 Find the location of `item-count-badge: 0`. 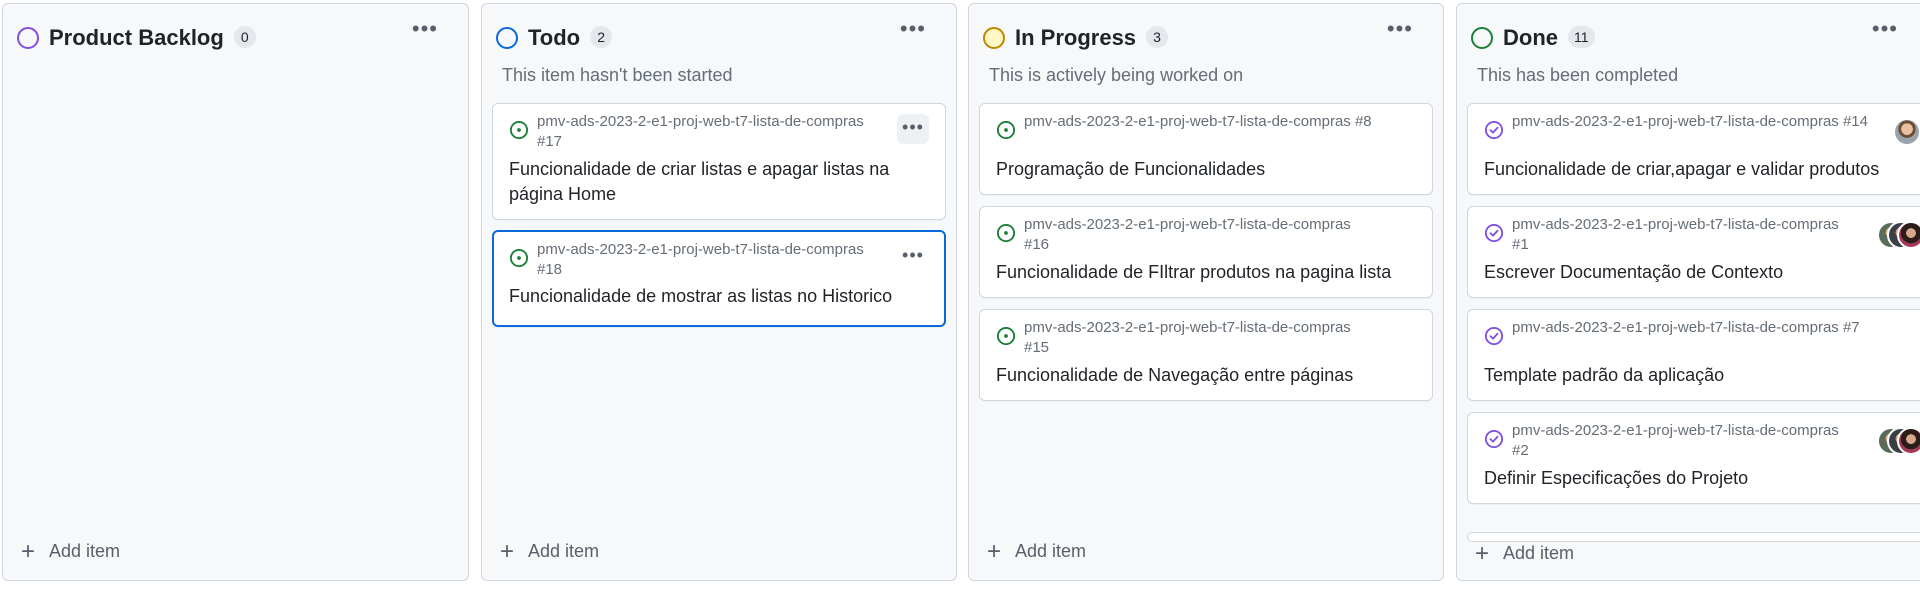

item-count-badge: 0 is located at coordinates (244, 37).